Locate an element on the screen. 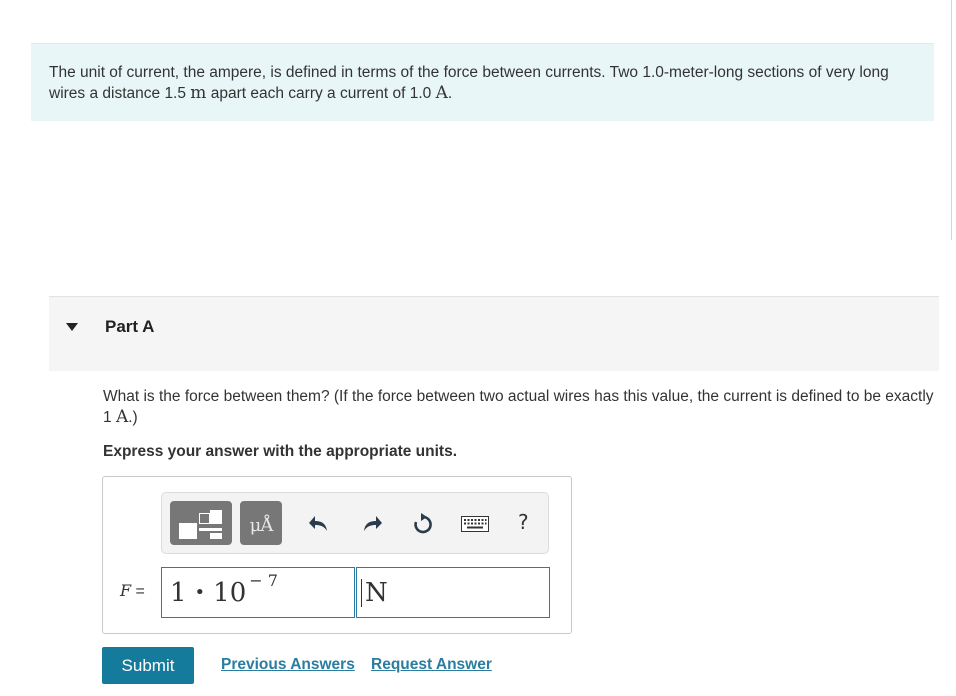  collapse-caret-icon is located at coordinates (72, 327).